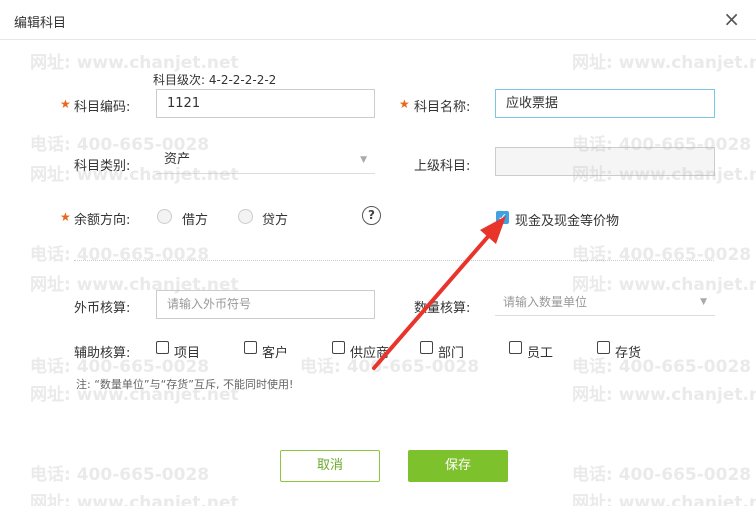  Describe the element at coordinates (515, 347) in the screenshot. I see `aux-employee-checkbox` at that location.